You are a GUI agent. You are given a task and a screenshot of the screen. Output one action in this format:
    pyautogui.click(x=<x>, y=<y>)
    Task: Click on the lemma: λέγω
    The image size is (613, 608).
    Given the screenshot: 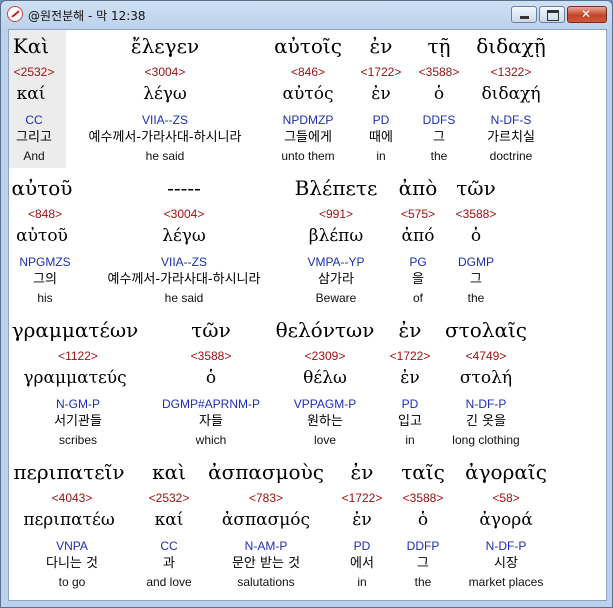 What is the action you would take?
    pyautogui.click(x=184, y=236)
    